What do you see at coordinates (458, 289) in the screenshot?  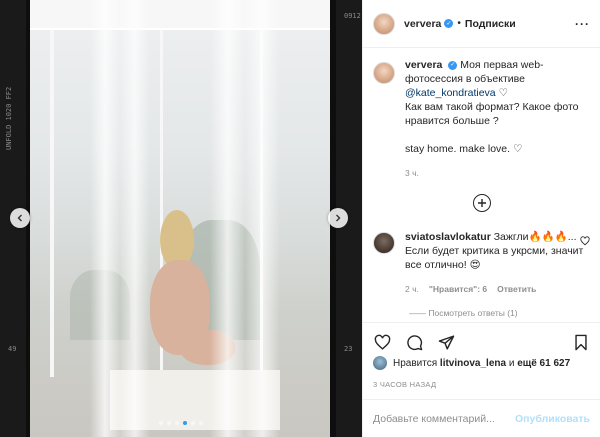 I see `comment-likes: "Нравится": 6` at bounding box center [458, 289].